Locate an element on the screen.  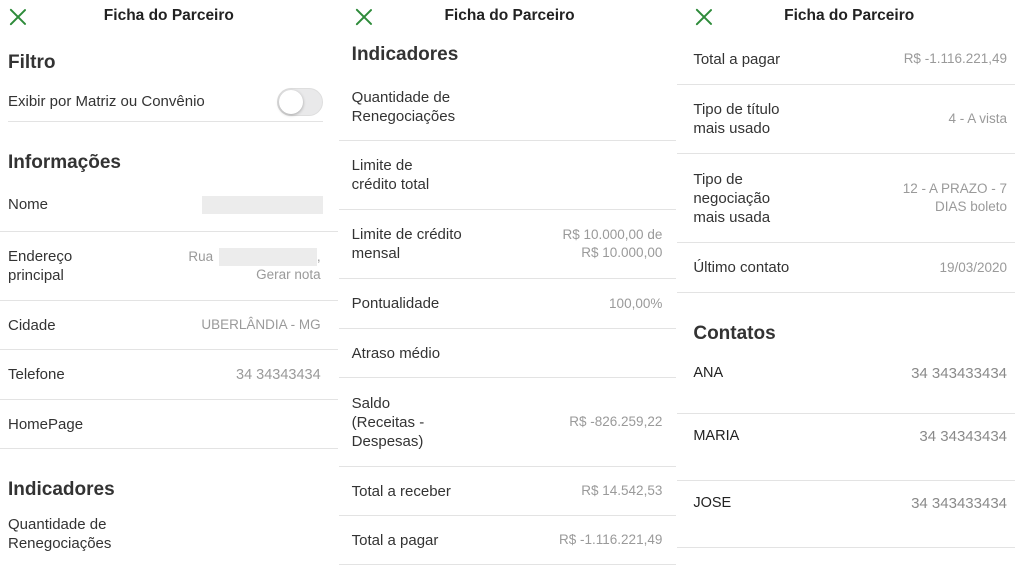
indicator-row-tipo-titulo: Tipo de título mais usado 4 - A vista is located at coordinates (846, 119).